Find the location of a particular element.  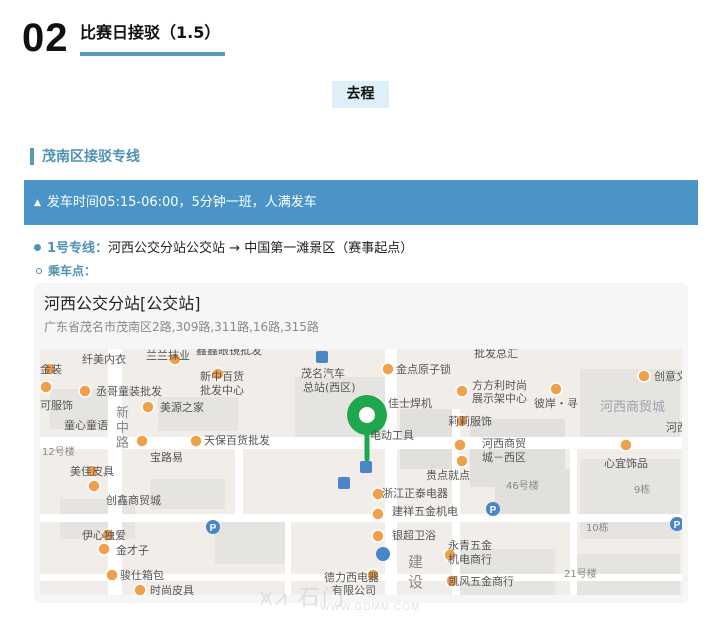

section-number: 02 is located at coordinates (45, 38).